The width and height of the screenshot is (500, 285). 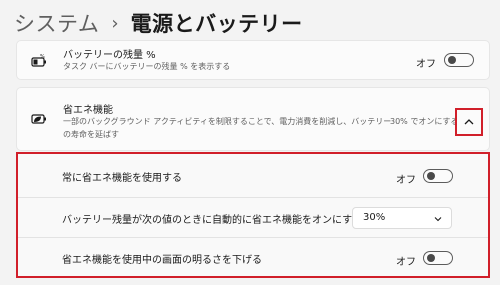 What do you see at coordinates (438, 176) in the screenshot?
I see `always-use-saver-toggle` at bounding box center [438, 176].